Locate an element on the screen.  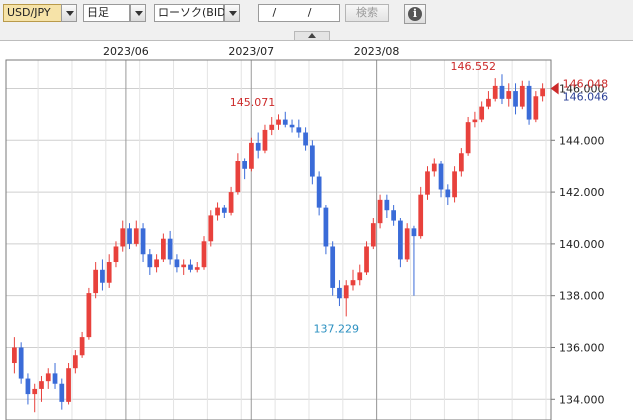
bid-price-label: 146.048 is located at coordinates (586, 83).